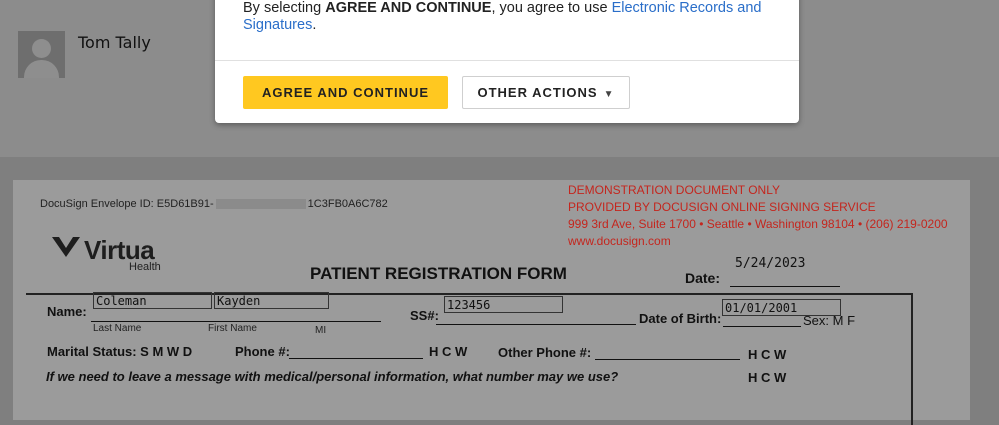 This screenshot has height=425, width=999. Describe the element at coordinates (145, 267) in the screenshot. I see `logo-sub: Health` at that location.